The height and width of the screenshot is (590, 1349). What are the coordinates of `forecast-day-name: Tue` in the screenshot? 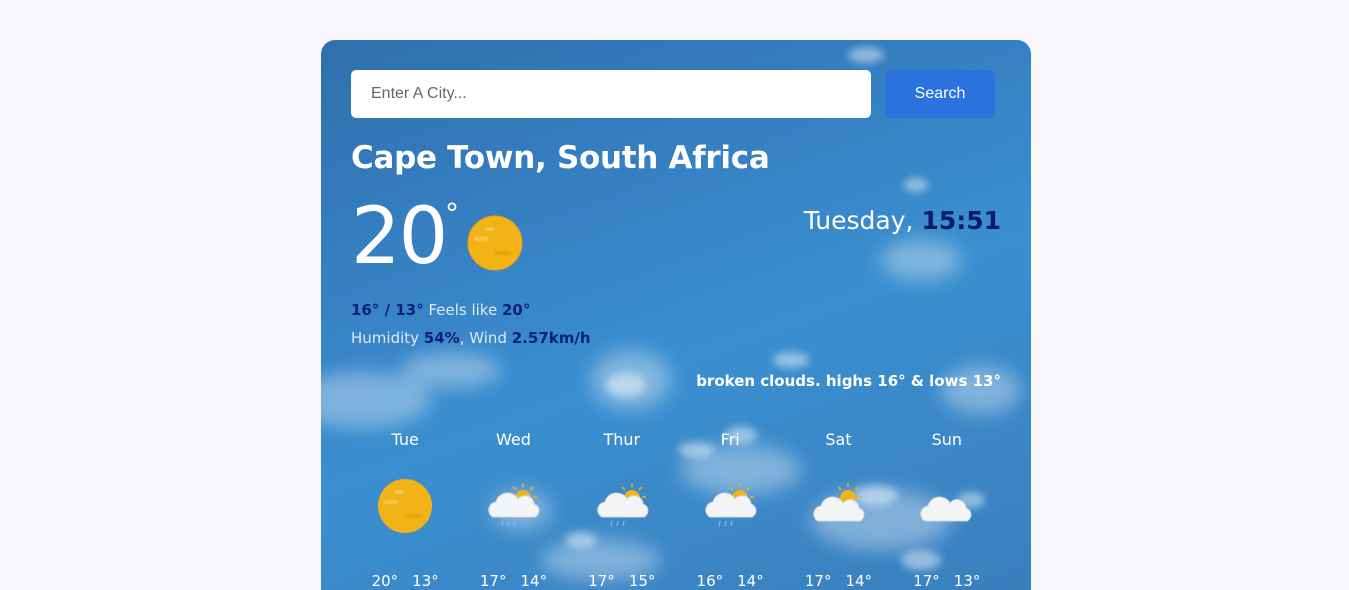 It's located at (405, 439).